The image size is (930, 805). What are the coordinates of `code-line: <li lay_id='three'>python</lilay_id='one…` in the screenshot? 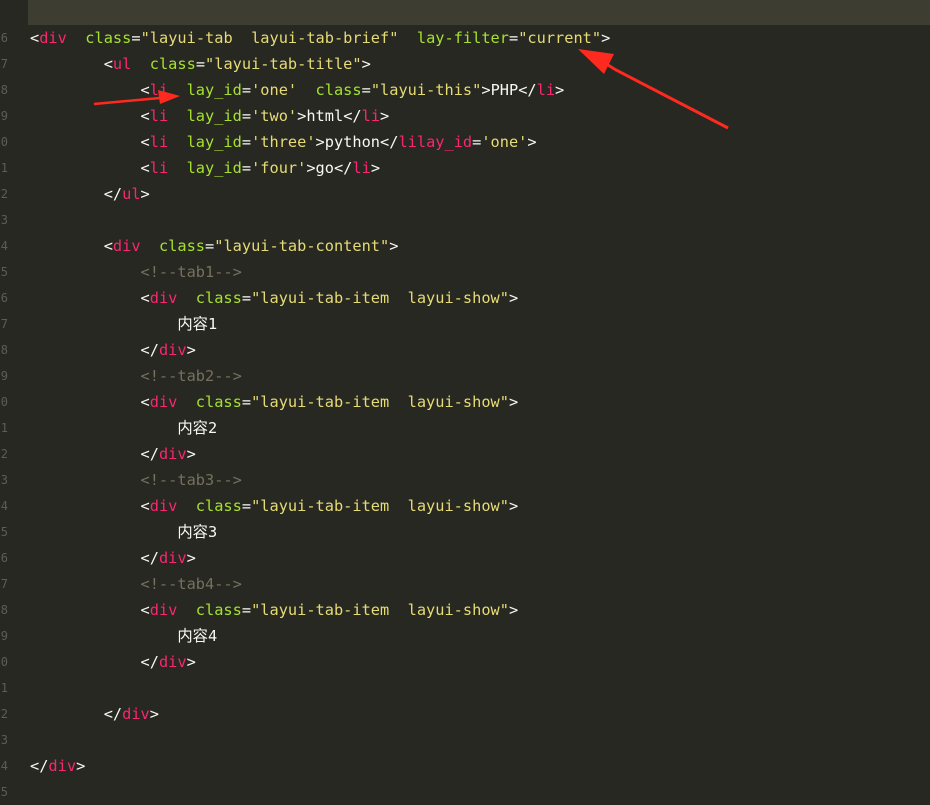 It's located at (283, 142).